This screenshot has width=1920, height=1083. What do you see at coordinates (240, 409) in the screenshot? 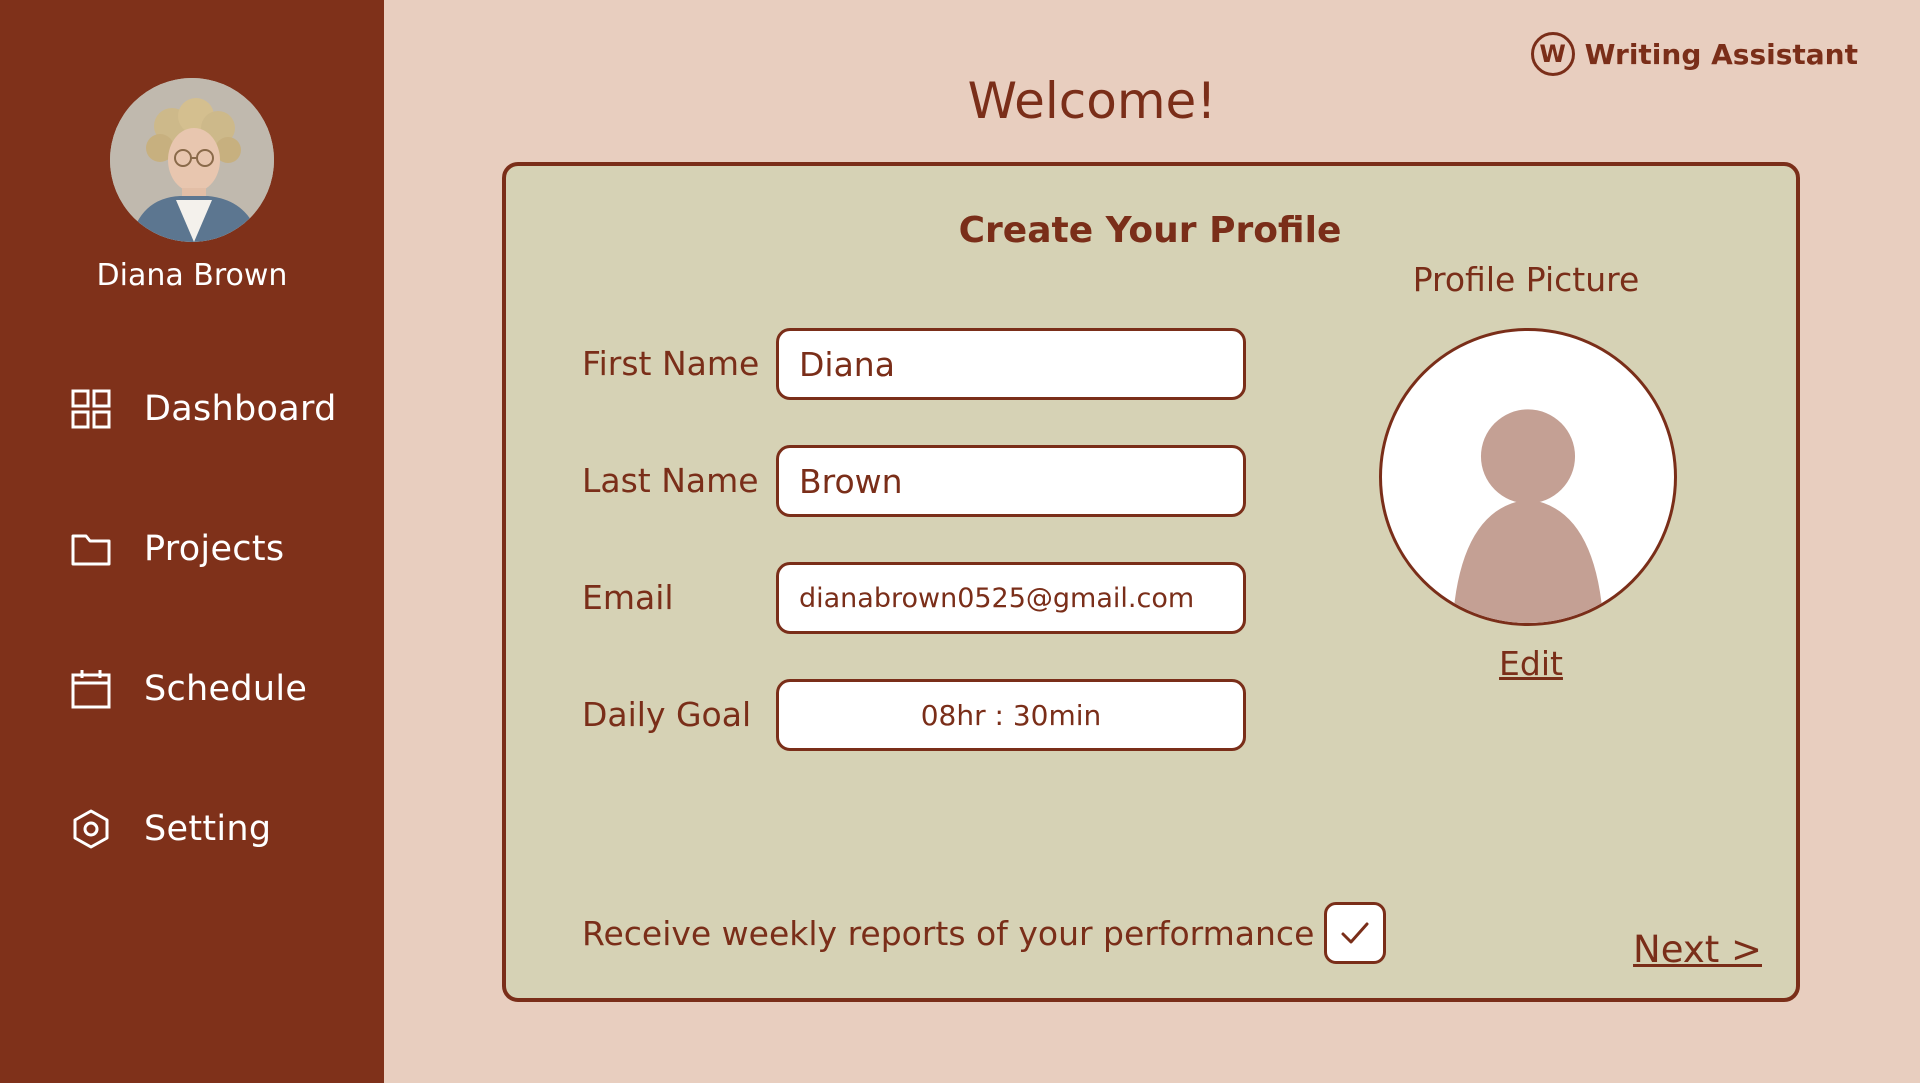
I see `sidebar-item-label: Dashboard` at bounding box center [240, 409].